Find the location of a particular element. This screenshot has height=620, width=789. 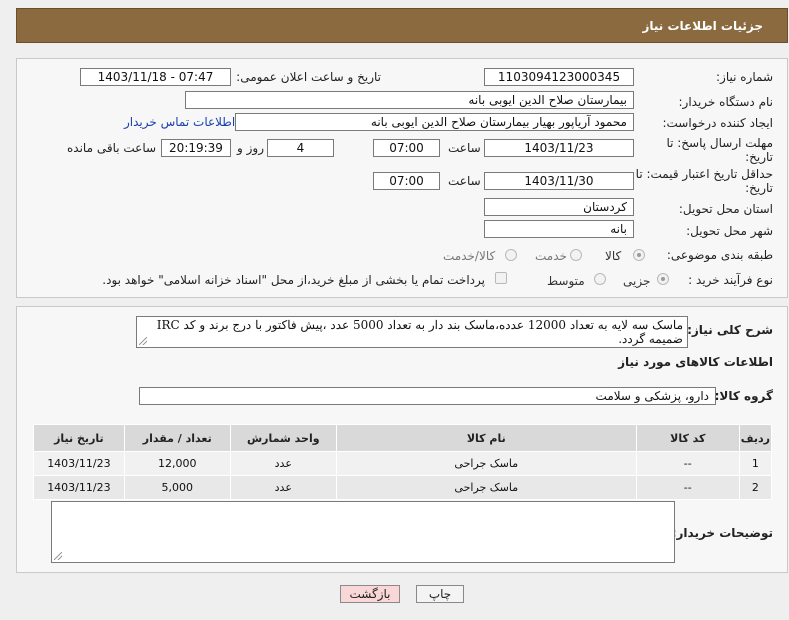

buyer-org-field: بیمارستان صلاح الدین ایوبی بانه is located at coordinates (409, 100).